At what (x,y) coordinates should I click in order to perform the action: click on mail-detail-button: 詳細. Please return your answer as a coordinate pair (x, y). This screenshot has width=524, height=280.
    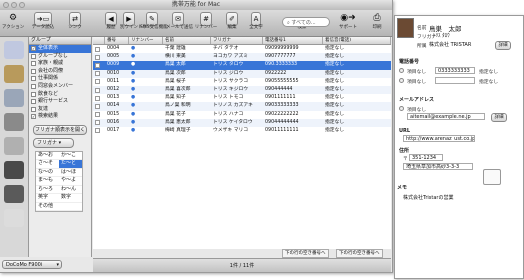
    Looking at the image, I should click on (499, 117).